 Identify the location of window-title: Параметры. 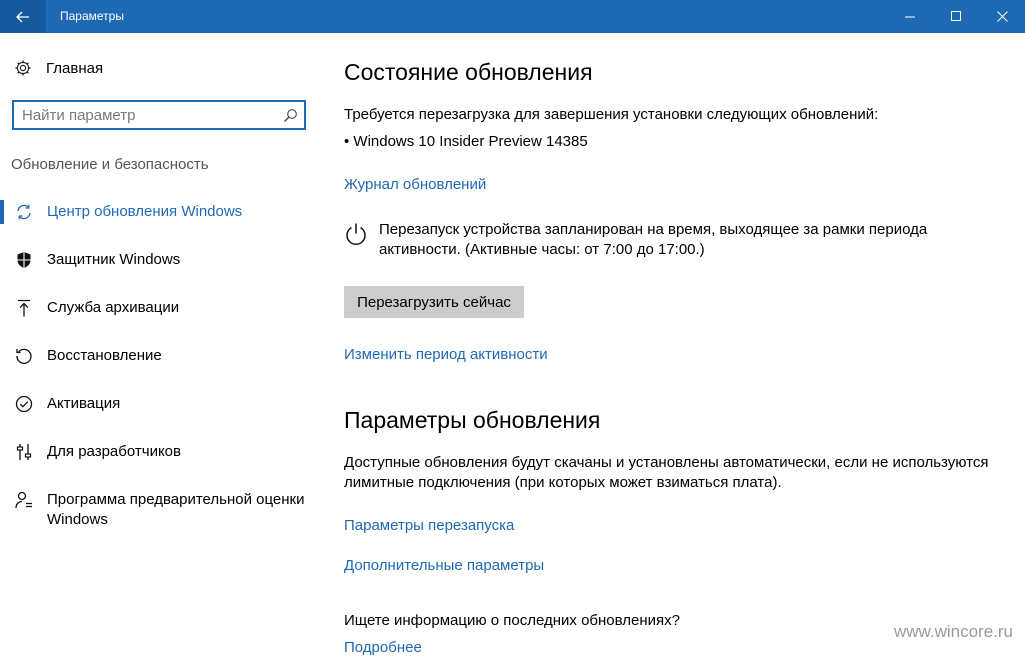
(92, 16).